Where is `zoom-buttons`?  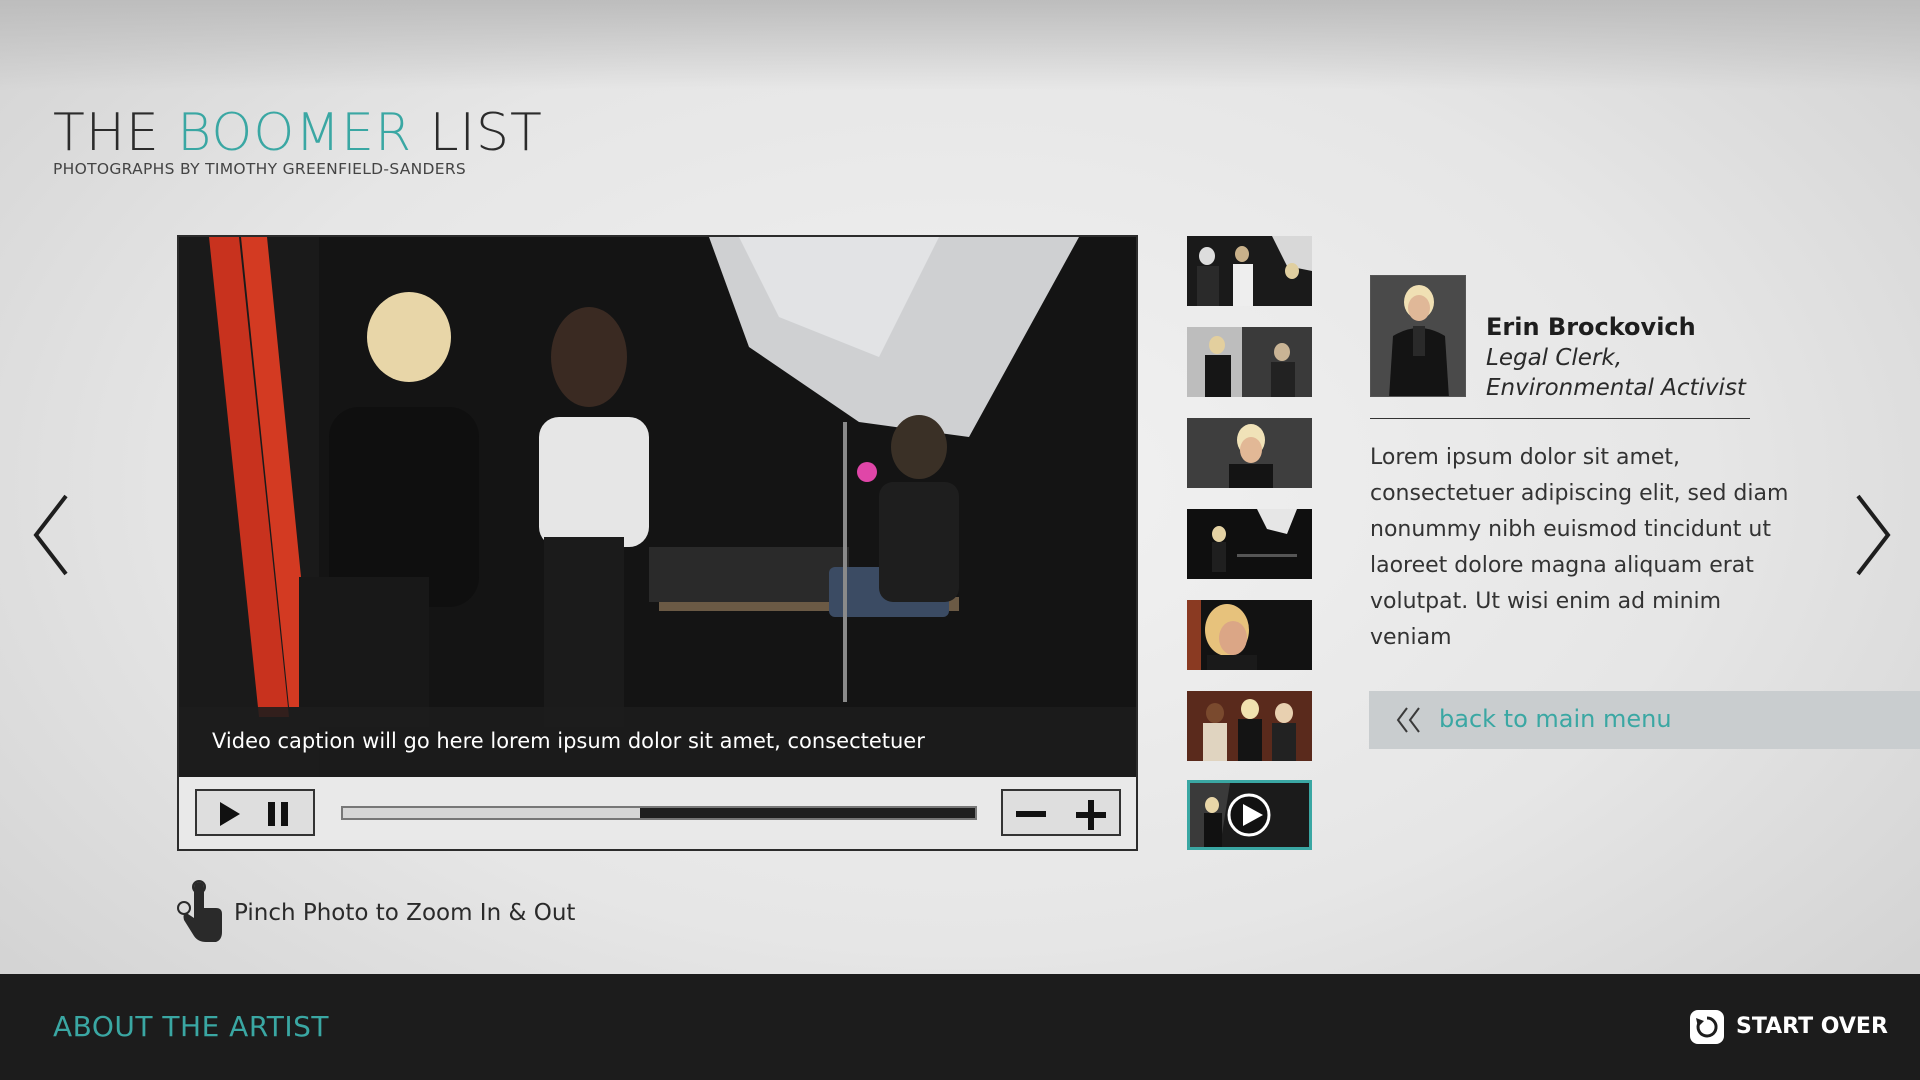 zoom-buttons is located at coordinates (1061, 812).